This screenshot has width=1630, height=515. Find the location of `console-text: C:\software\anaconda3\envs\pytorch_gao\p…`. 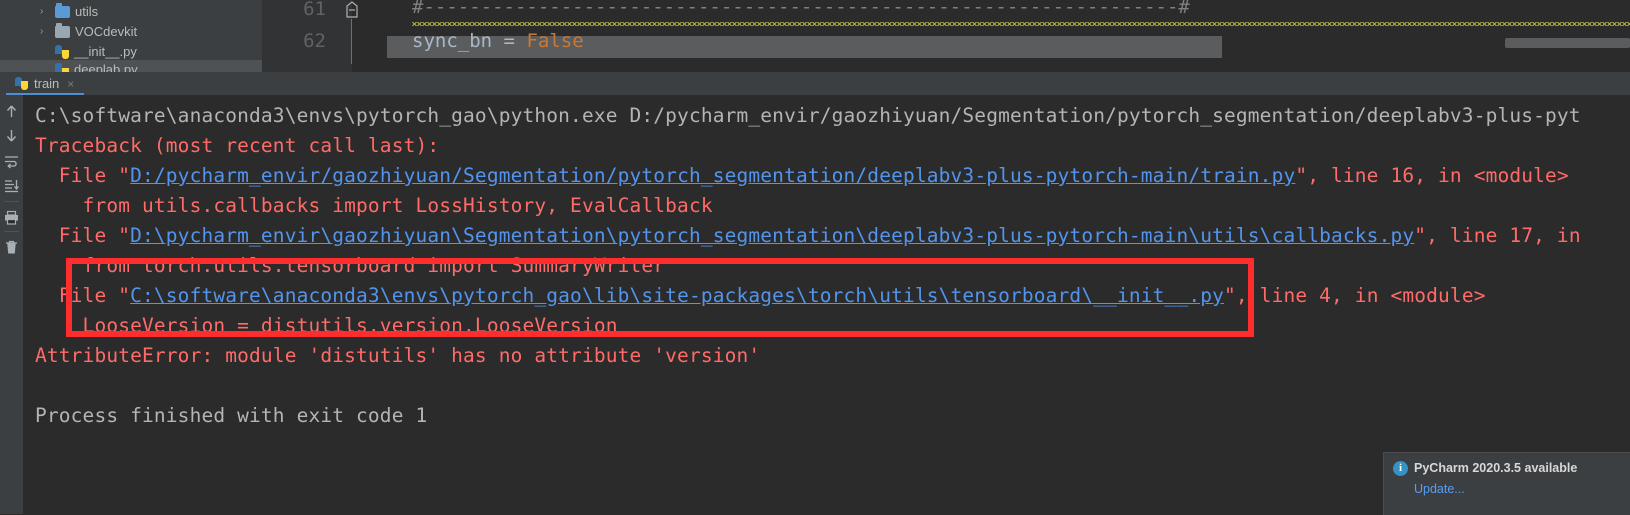

console-text: C:\software\anaconda3\envs\pytorch_gao\p… is located at coordinates (808, 115).